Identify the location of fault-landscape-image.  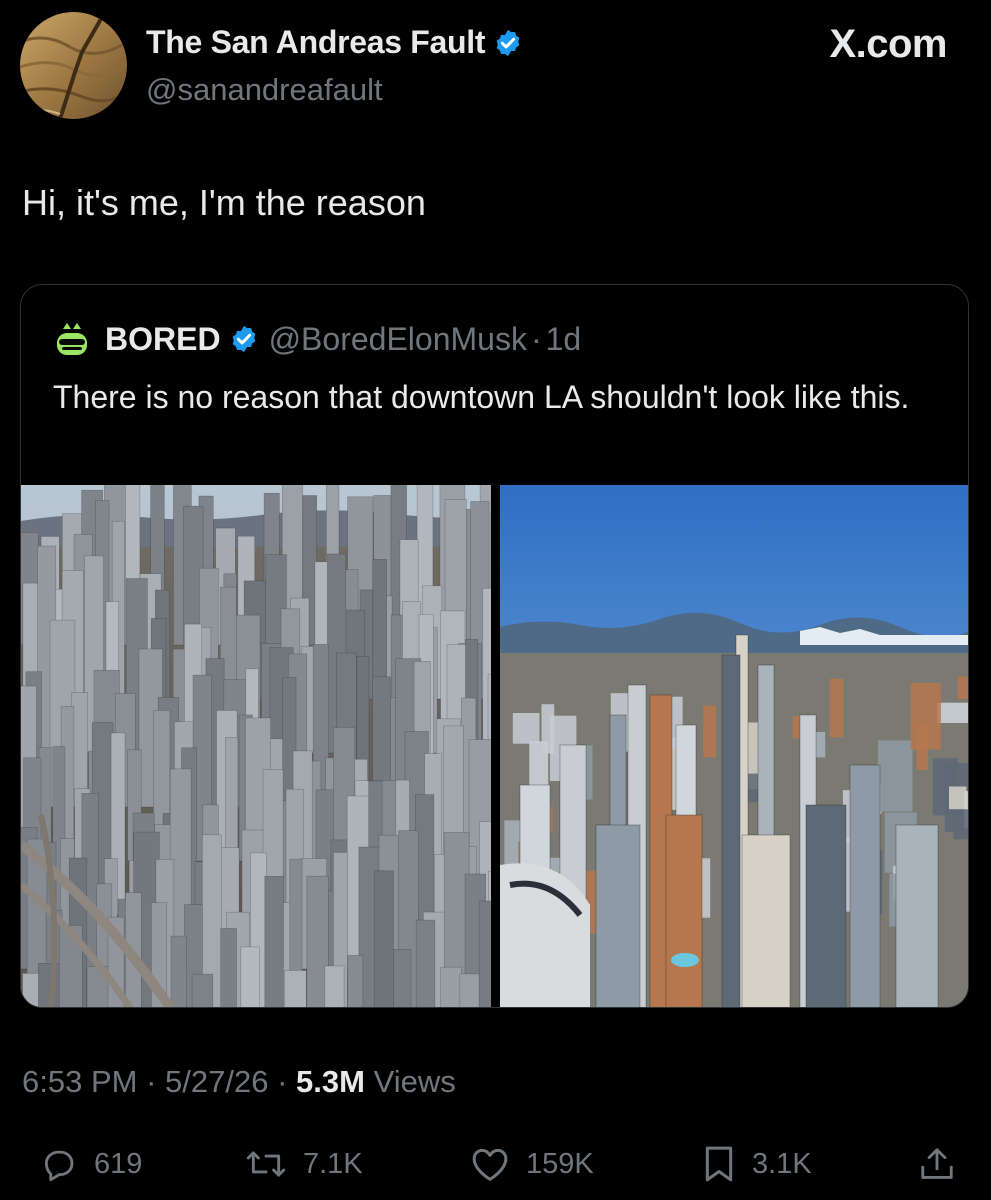
(73, 65).